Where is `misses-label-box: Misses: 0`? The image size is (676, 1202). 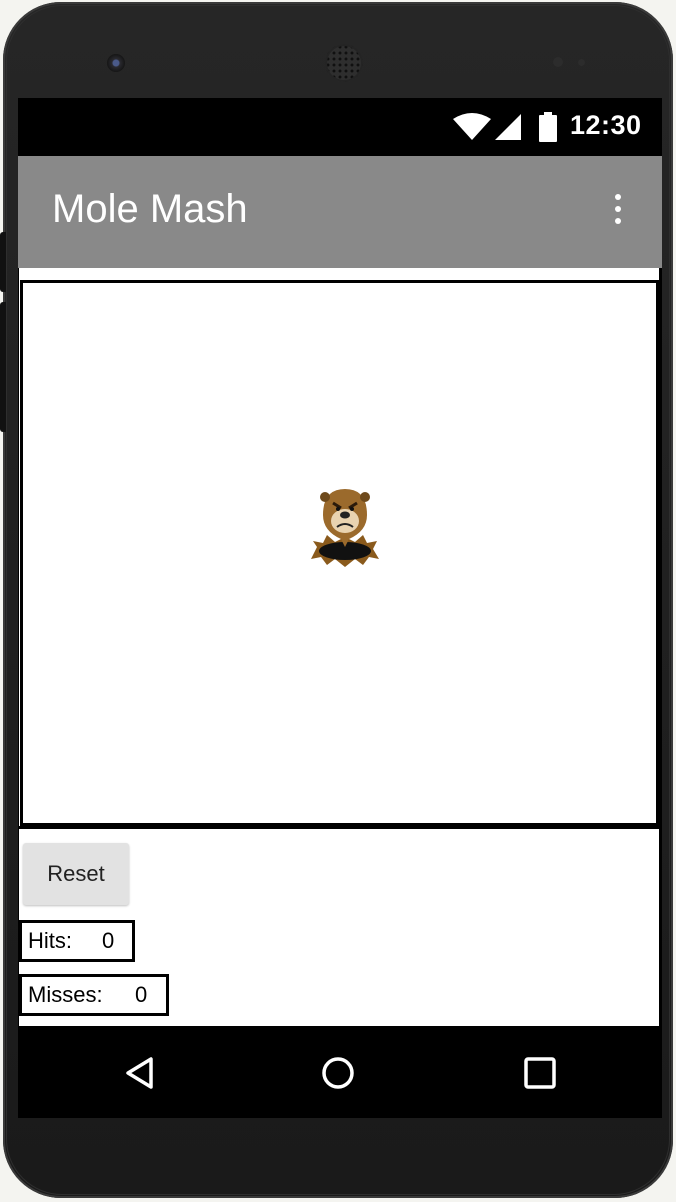 misses-label-box: Misses: 0 is located at coordinates (94, 995).